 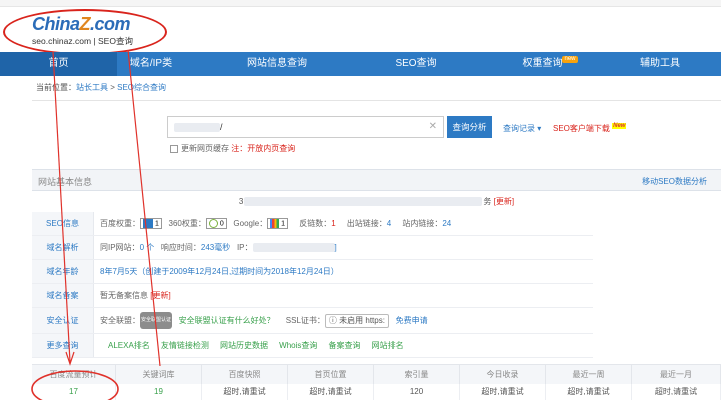 I want to click on nav-label: 权重查询, so click(x=542, y=63).